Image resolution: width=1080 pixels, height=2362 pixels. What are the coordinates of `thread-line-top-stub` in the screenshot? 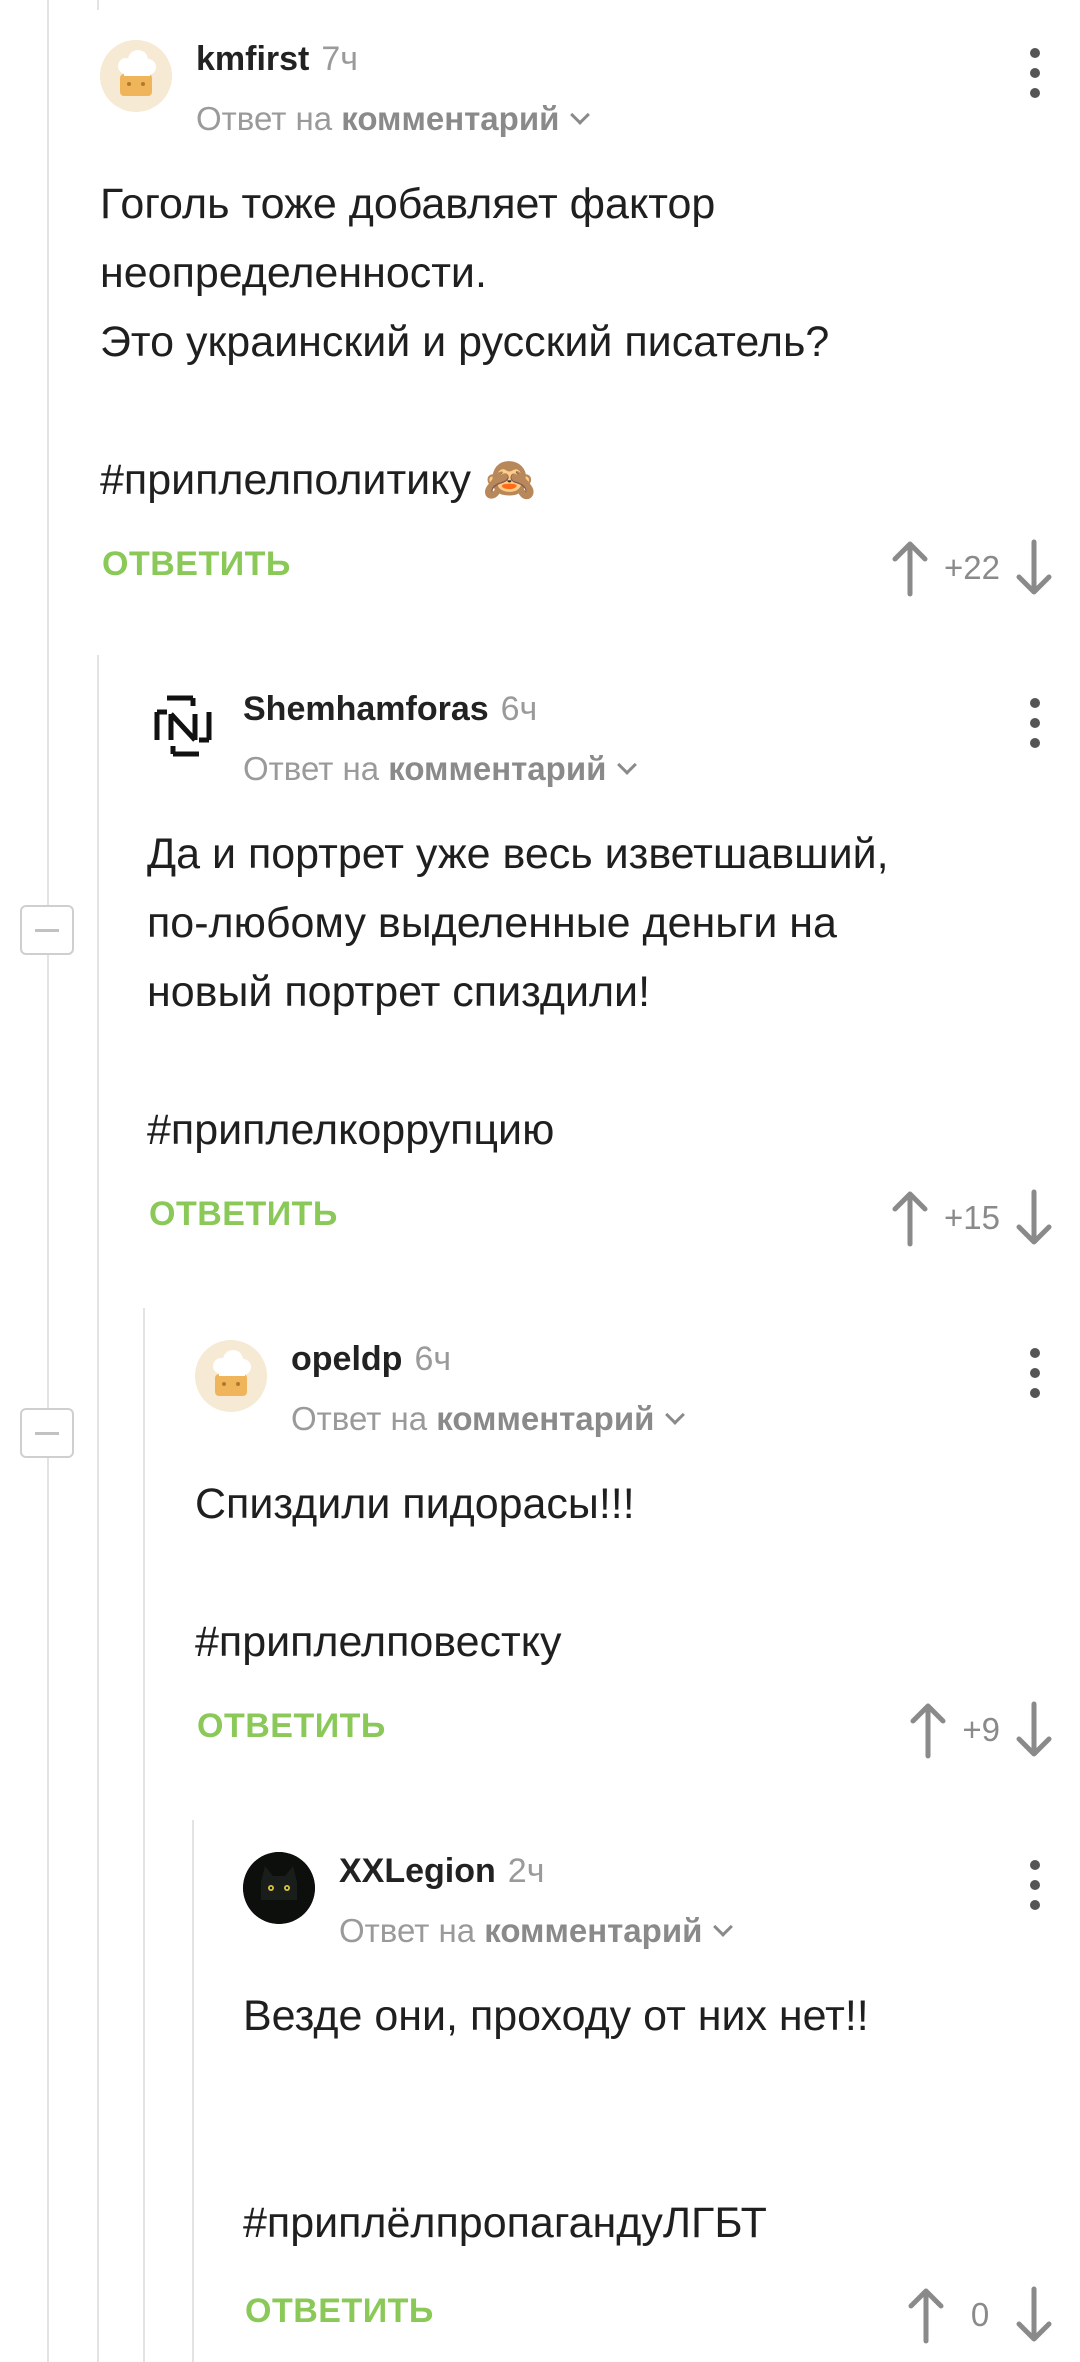 It's located at (98, 5).